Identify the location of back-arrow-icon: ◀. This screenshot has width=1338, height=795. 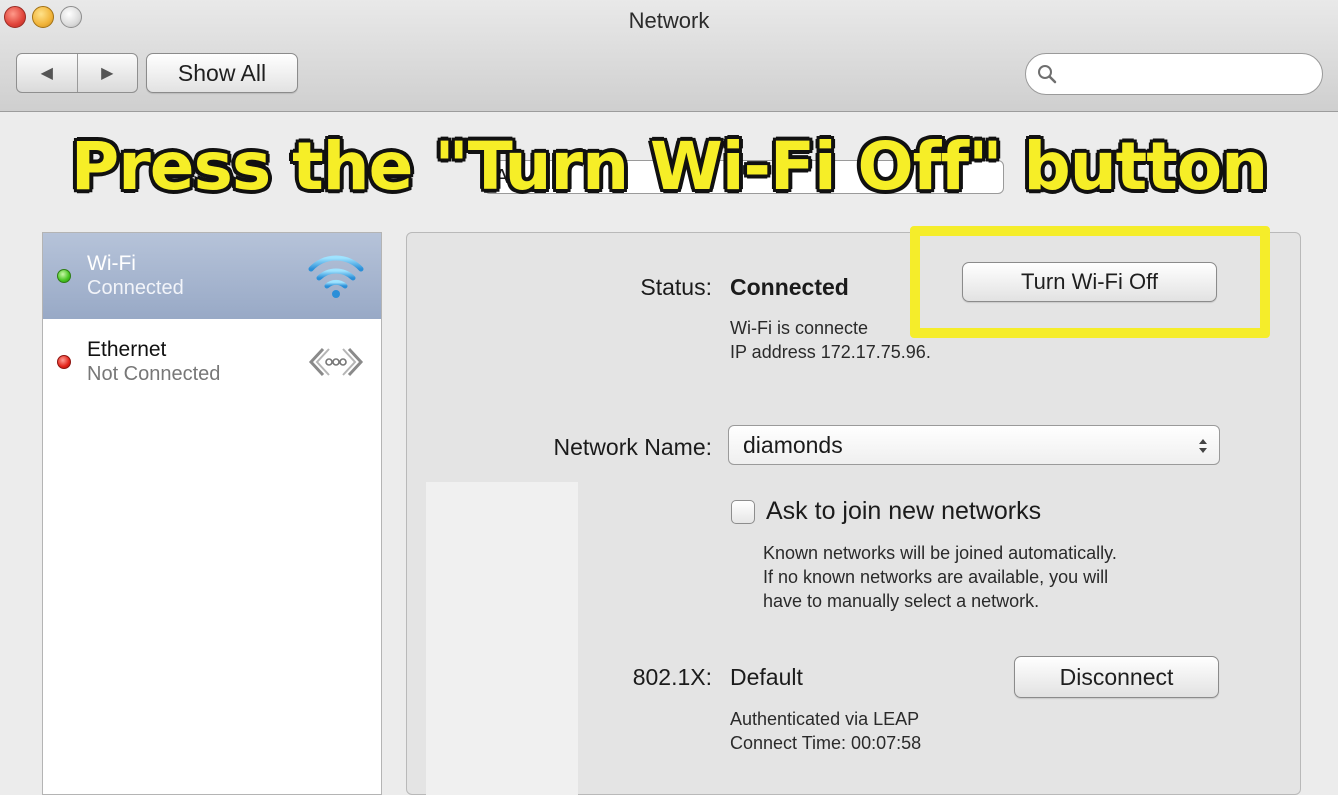
(46, 73).